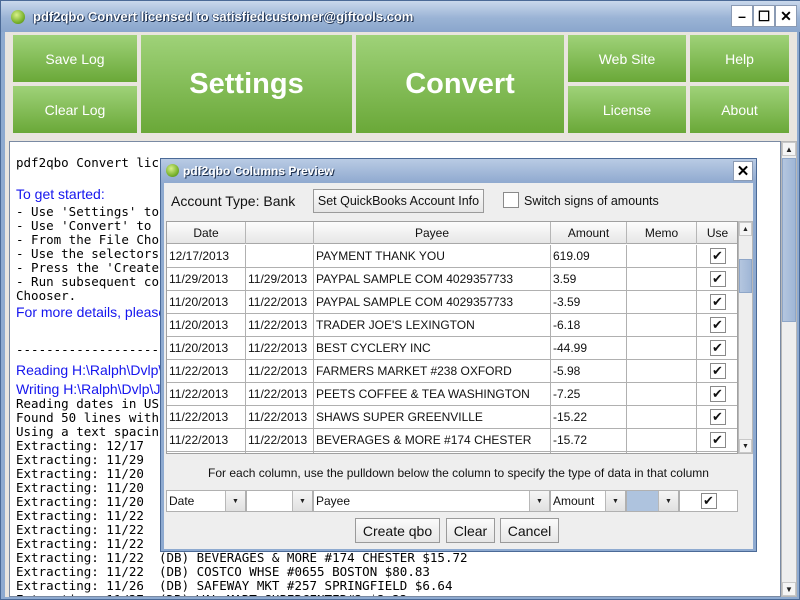 This screenshot has height=600, width=800. What do you see at coordinates (432, 371) in the screenshot?
I see `cell-payee: FARMERS MARKET #238 OXFORD` at bounding box center [432, 371].